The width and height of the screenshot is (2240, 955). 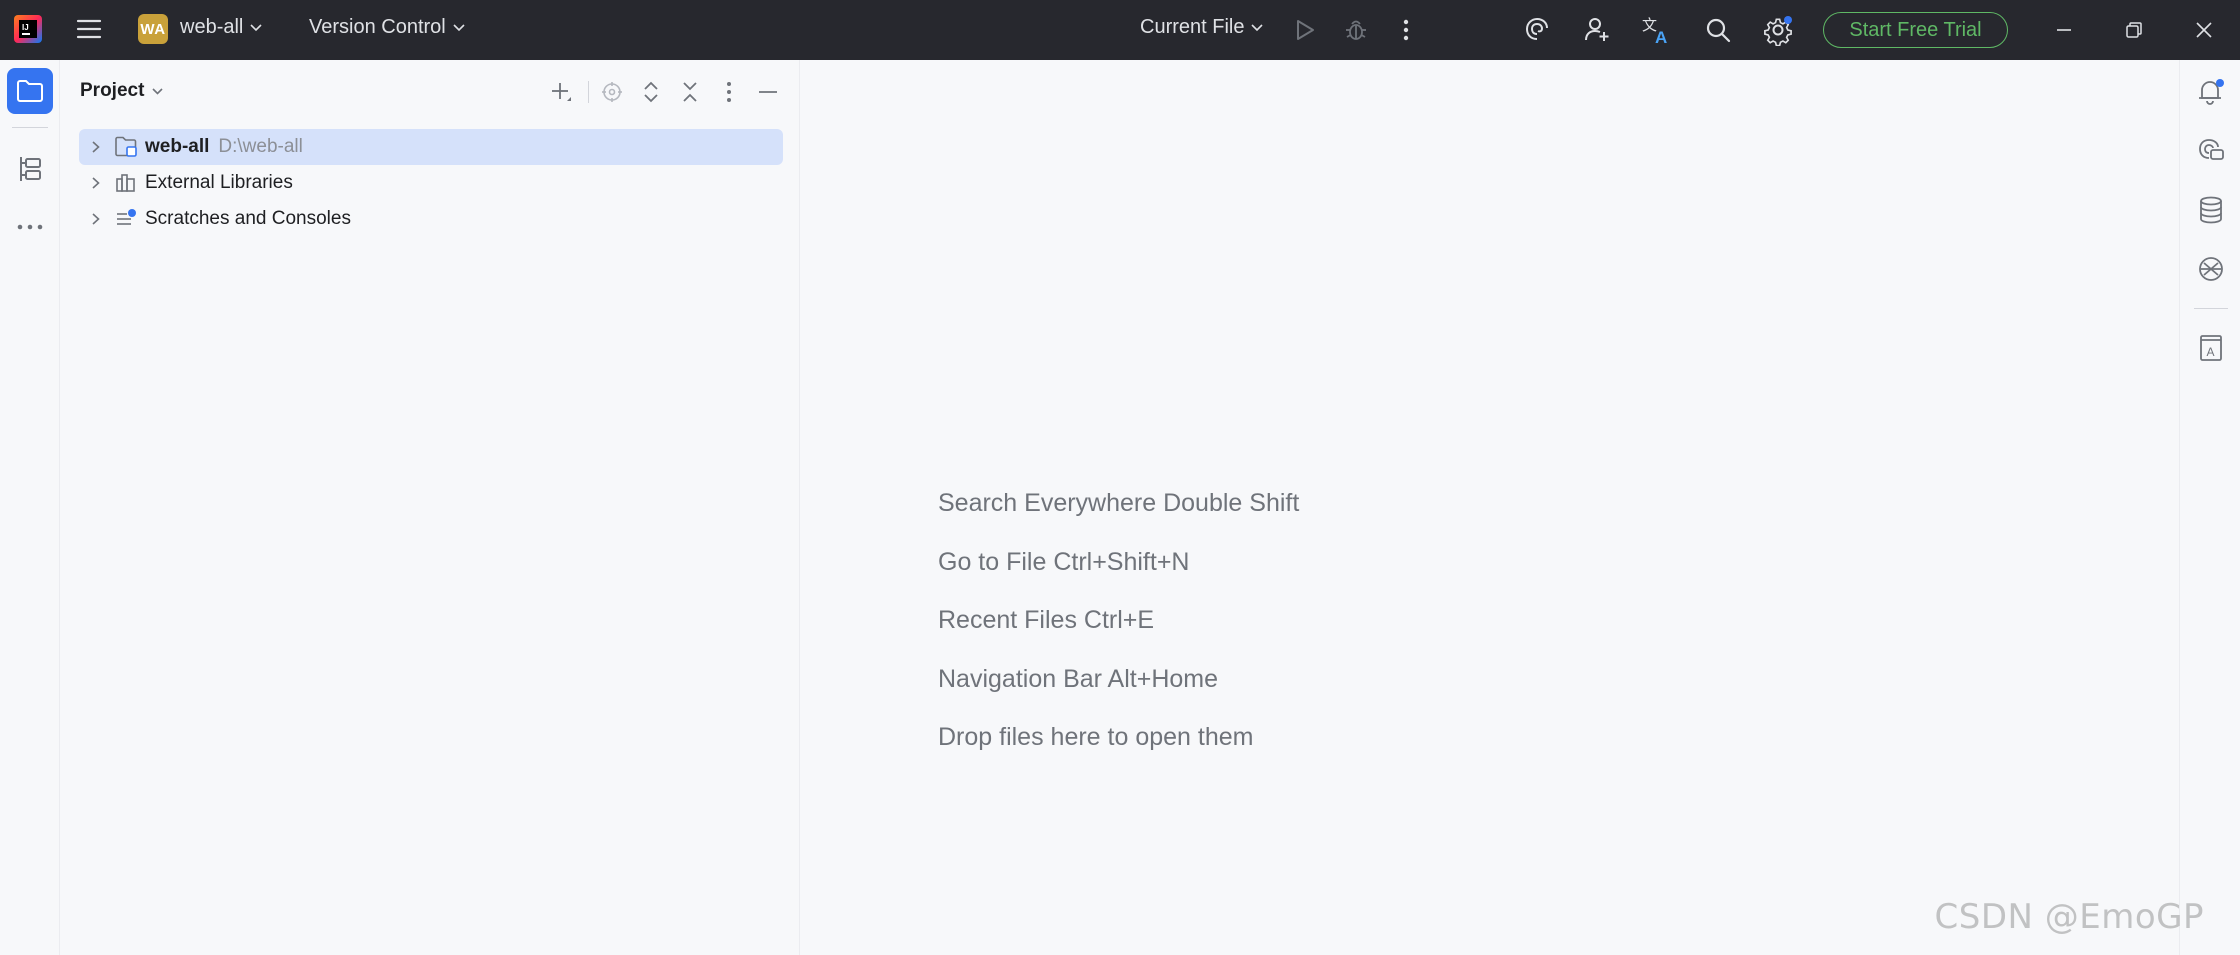 I want to click on options-icon, so click(x=729, y=92).